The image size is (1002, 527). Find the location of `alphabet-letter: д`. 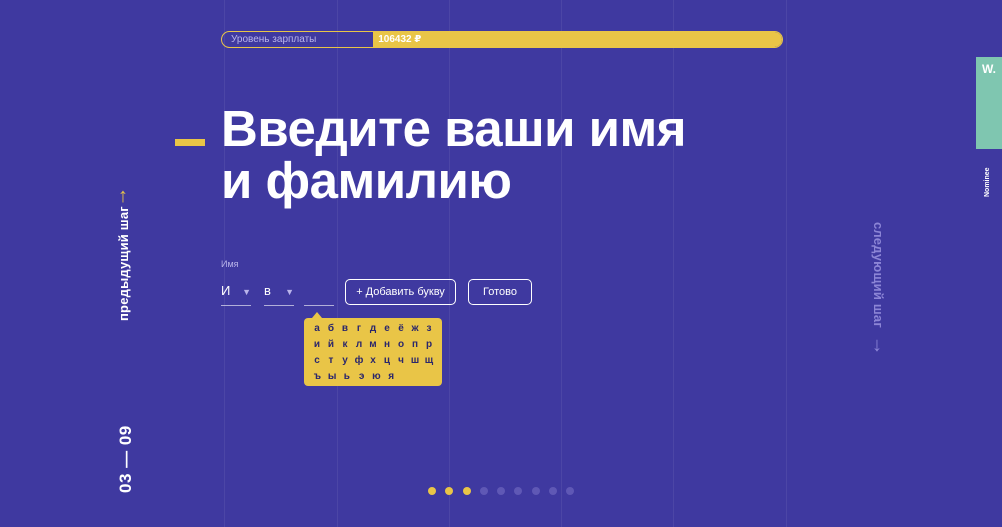

alphabet-letter: д is located at coordinates (373, 329).